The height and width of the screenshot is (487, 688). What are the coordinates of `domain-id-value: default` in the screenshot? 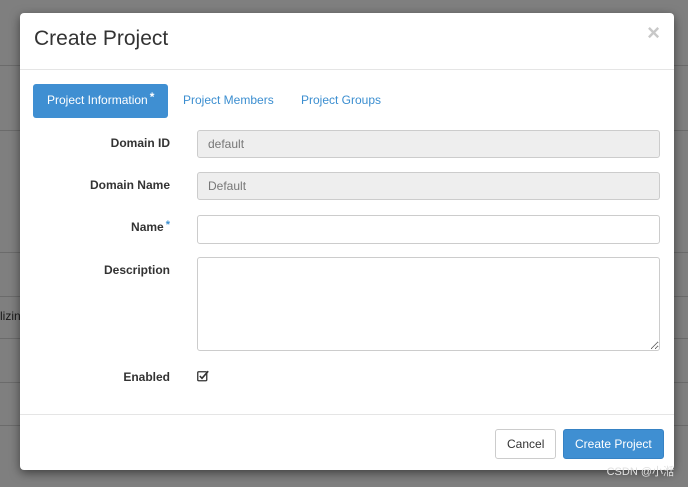 It's located at (226, 144).